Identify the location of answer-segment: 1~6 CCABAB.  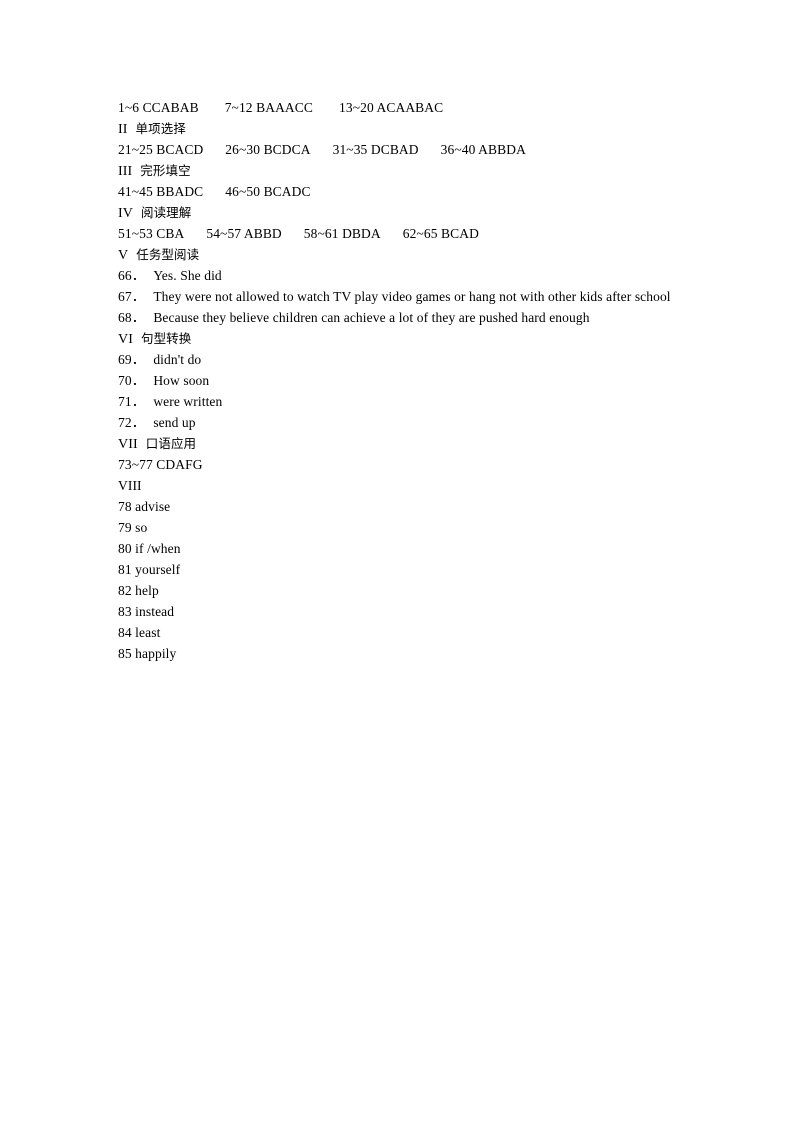
(158, 107).